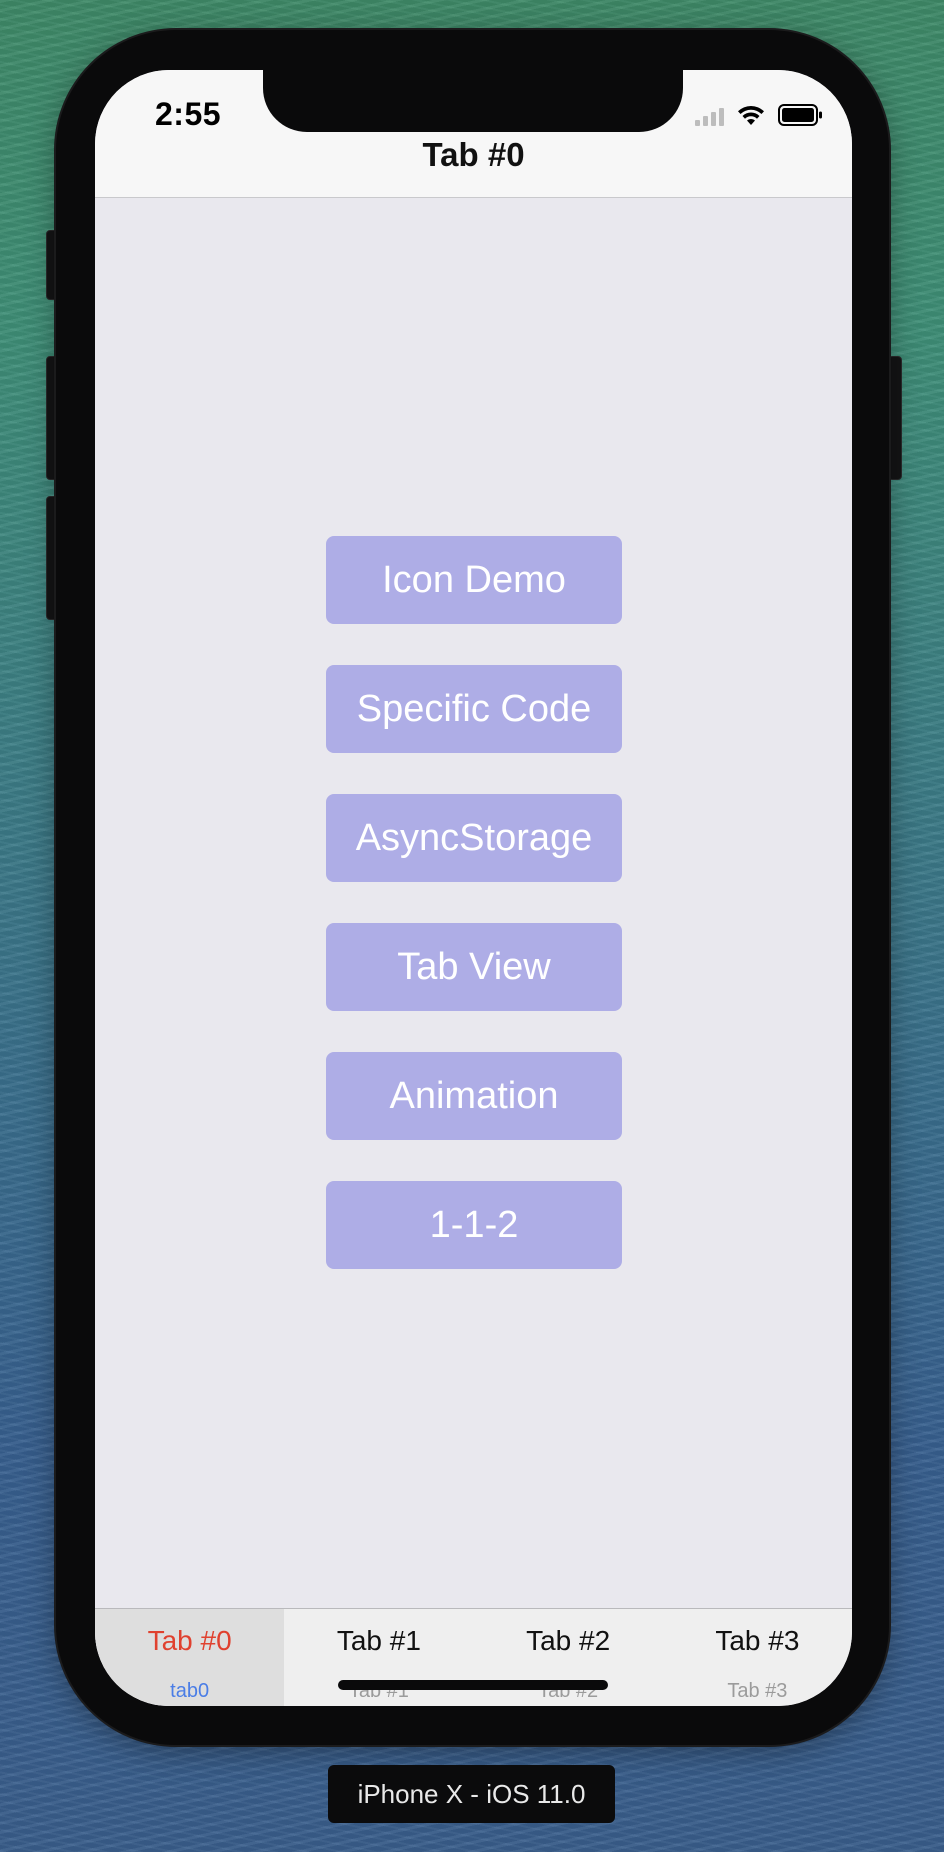  What do you see at coordinates (474, 1225) in the screenshot?
I see `one-one-two-button: 1-1-2` at bounding box center [474, 1225].